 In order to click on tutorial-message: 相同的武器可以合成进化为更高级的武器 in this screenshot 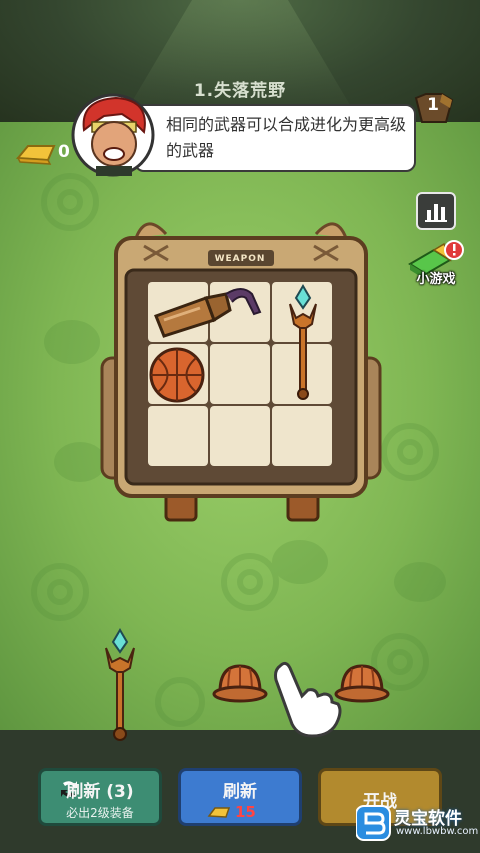, I will do `click(286, 137)`.